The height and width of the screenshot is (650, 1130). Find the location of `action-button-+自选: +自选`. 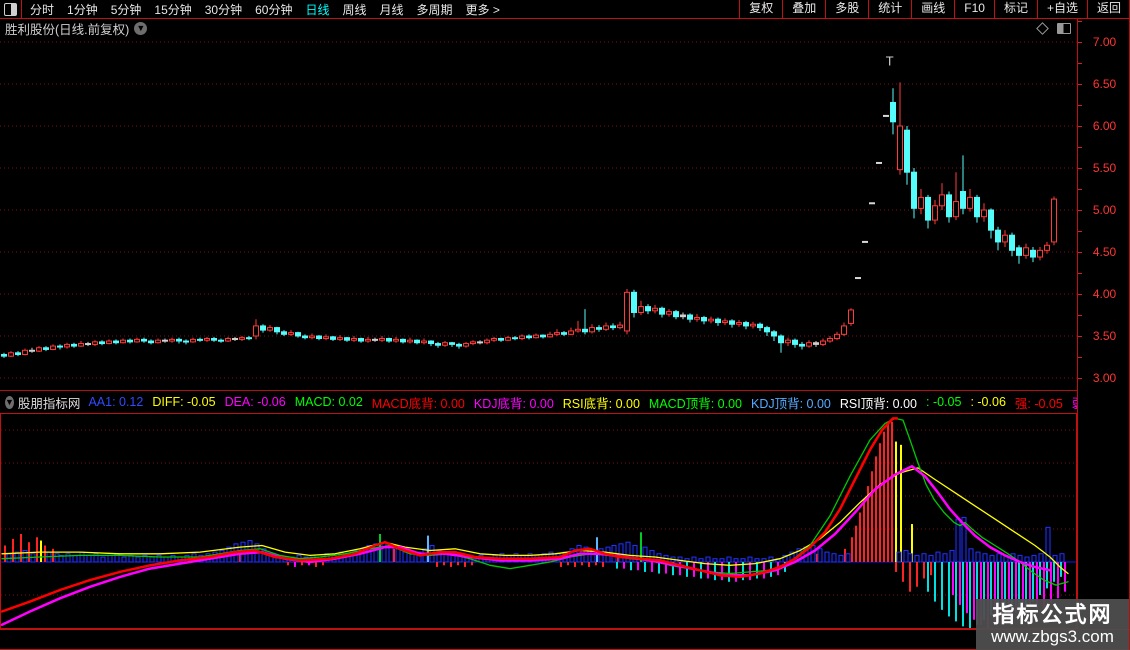

action-button-+自选: +自选 is located at coordinates (1061, 9).